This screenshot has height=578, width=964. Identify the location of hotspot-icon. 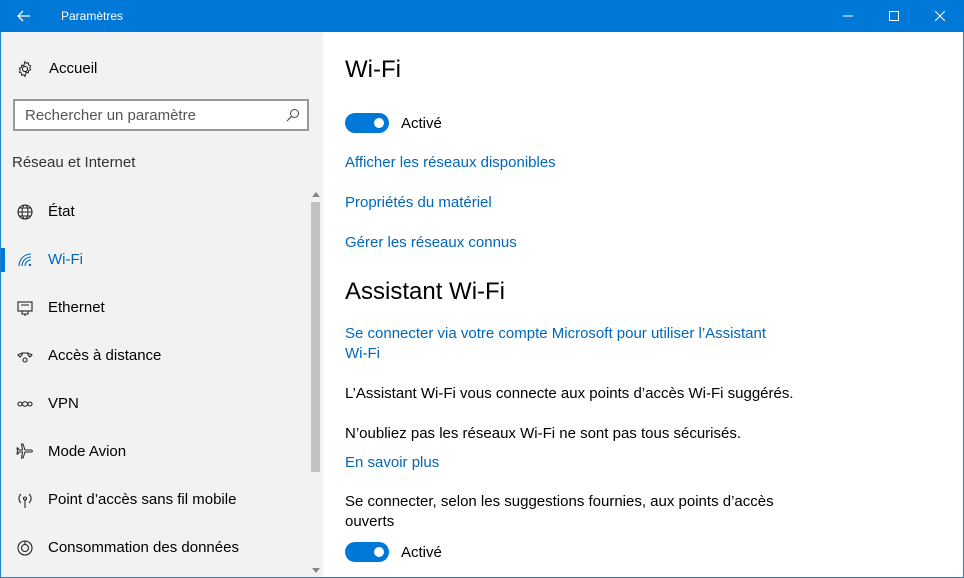
(25, 500).